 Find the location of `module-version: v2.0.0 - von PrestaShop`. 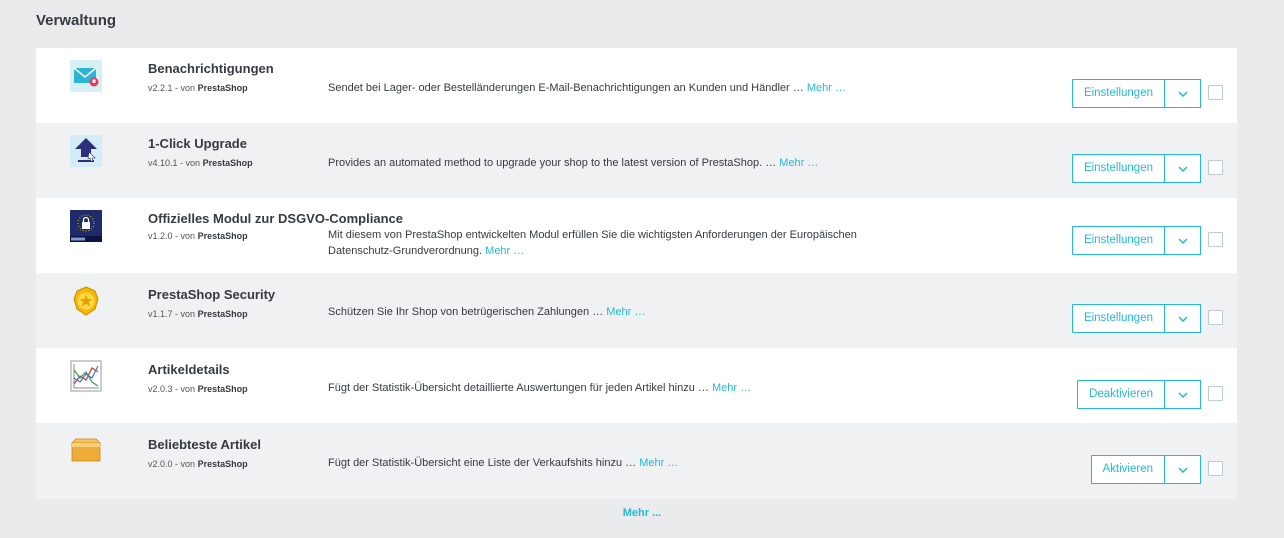

module-version: v2.0.0 - von PrestaShop is located at coordinates (198, 464).